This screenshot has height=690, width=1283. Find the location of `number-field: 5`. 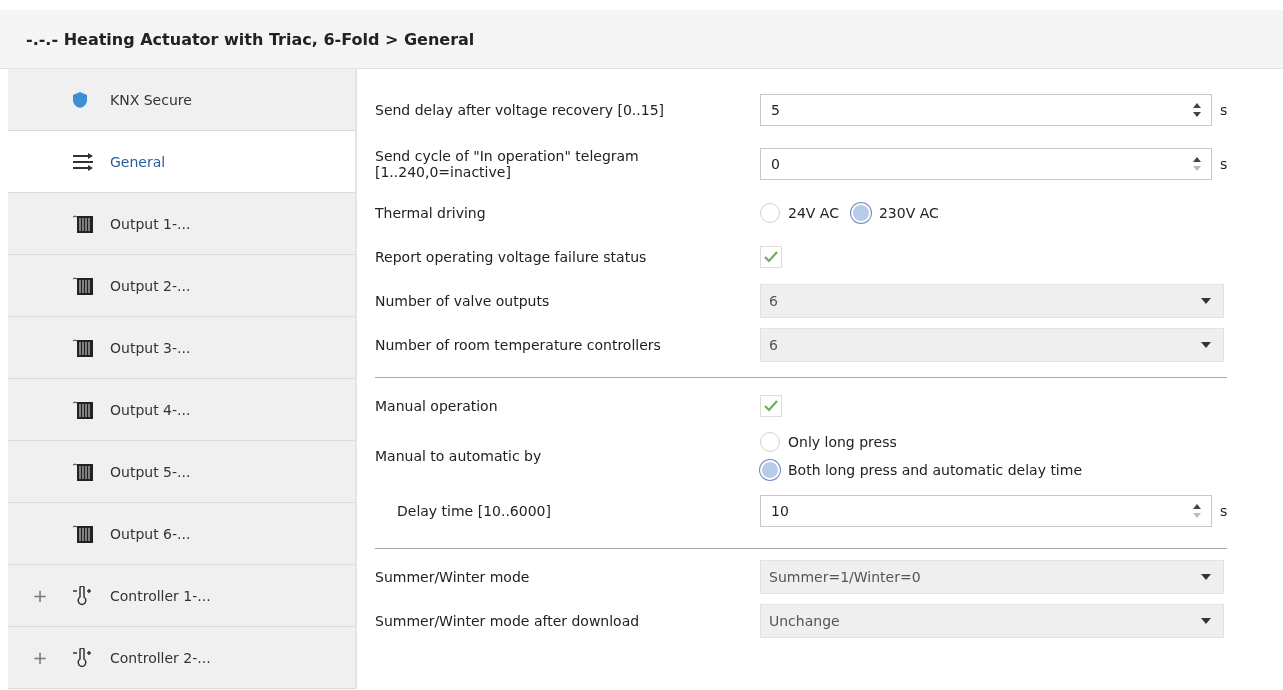

number-field: 5 is located at coordinates (986, 110).